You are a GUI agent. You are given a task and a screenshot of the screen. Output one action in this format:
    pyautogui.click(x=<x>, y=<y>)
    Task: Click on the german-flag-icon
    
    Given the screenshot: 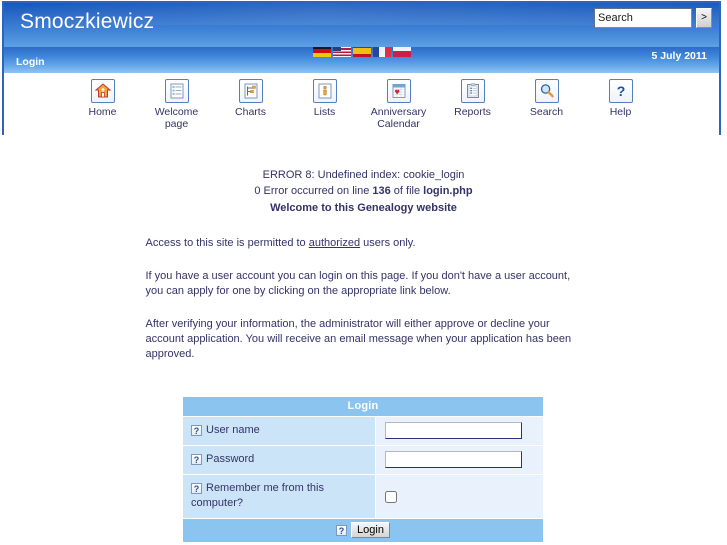 What is the action you would take?
    pyautogui.click(x=321, y=52)
    